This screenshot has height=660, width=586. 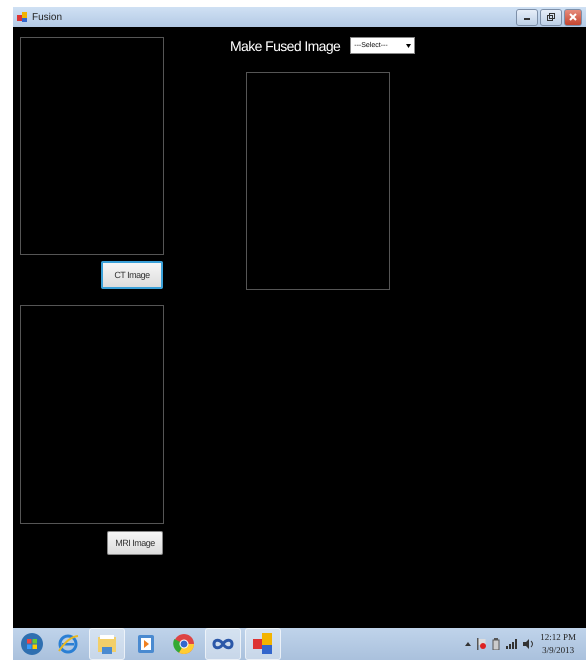 I want to click on chrome-icon, so click(x=184, y=644).